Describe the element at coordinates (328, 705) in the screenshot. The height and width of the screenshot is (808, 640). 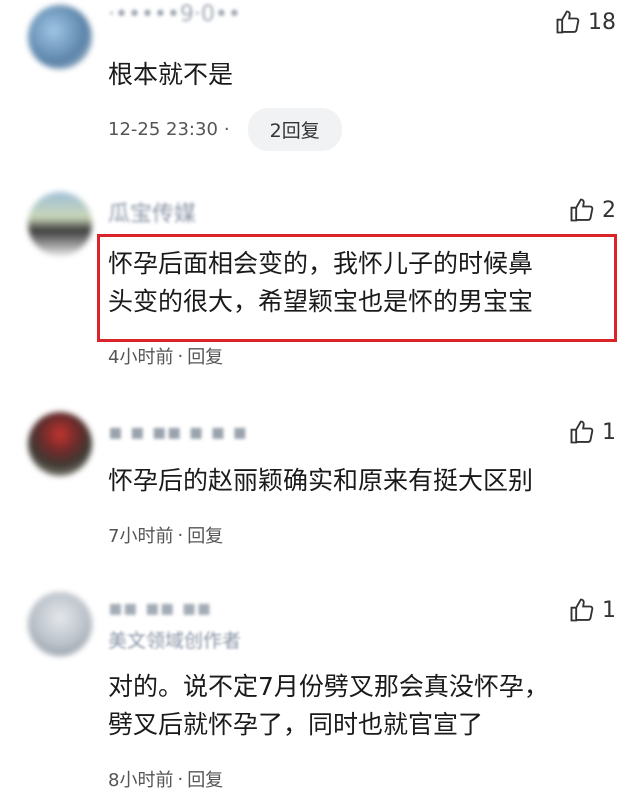
I see `comment-text: 对的。说不定7月份劈叉那会真没怀孕， 劈叉后就怀孕了，同时也就官宣了` at that location.